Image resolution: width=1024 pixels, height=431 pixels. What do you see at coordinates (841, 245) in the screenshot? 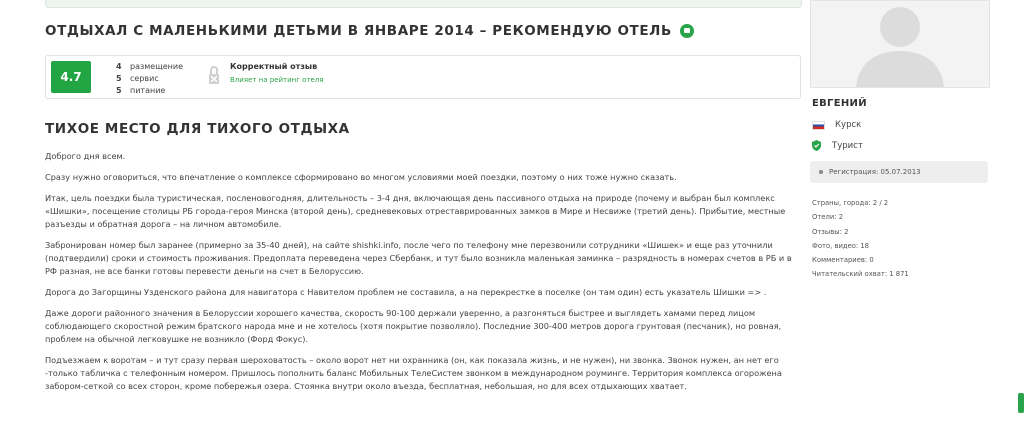
I see `stat-photos: Фото, видео: 18` at bounding box center [841, 245].